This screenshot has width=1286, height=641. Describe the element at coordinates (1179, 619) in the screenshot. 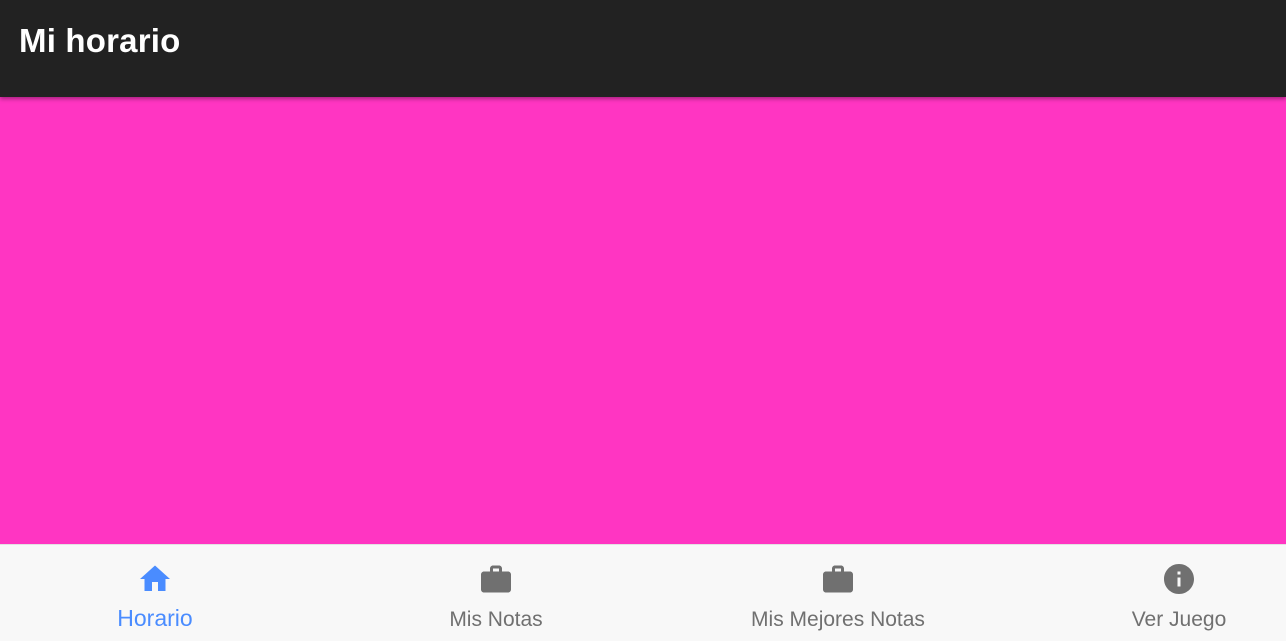

I see `nav-item-label: Ver Juego` at that location.